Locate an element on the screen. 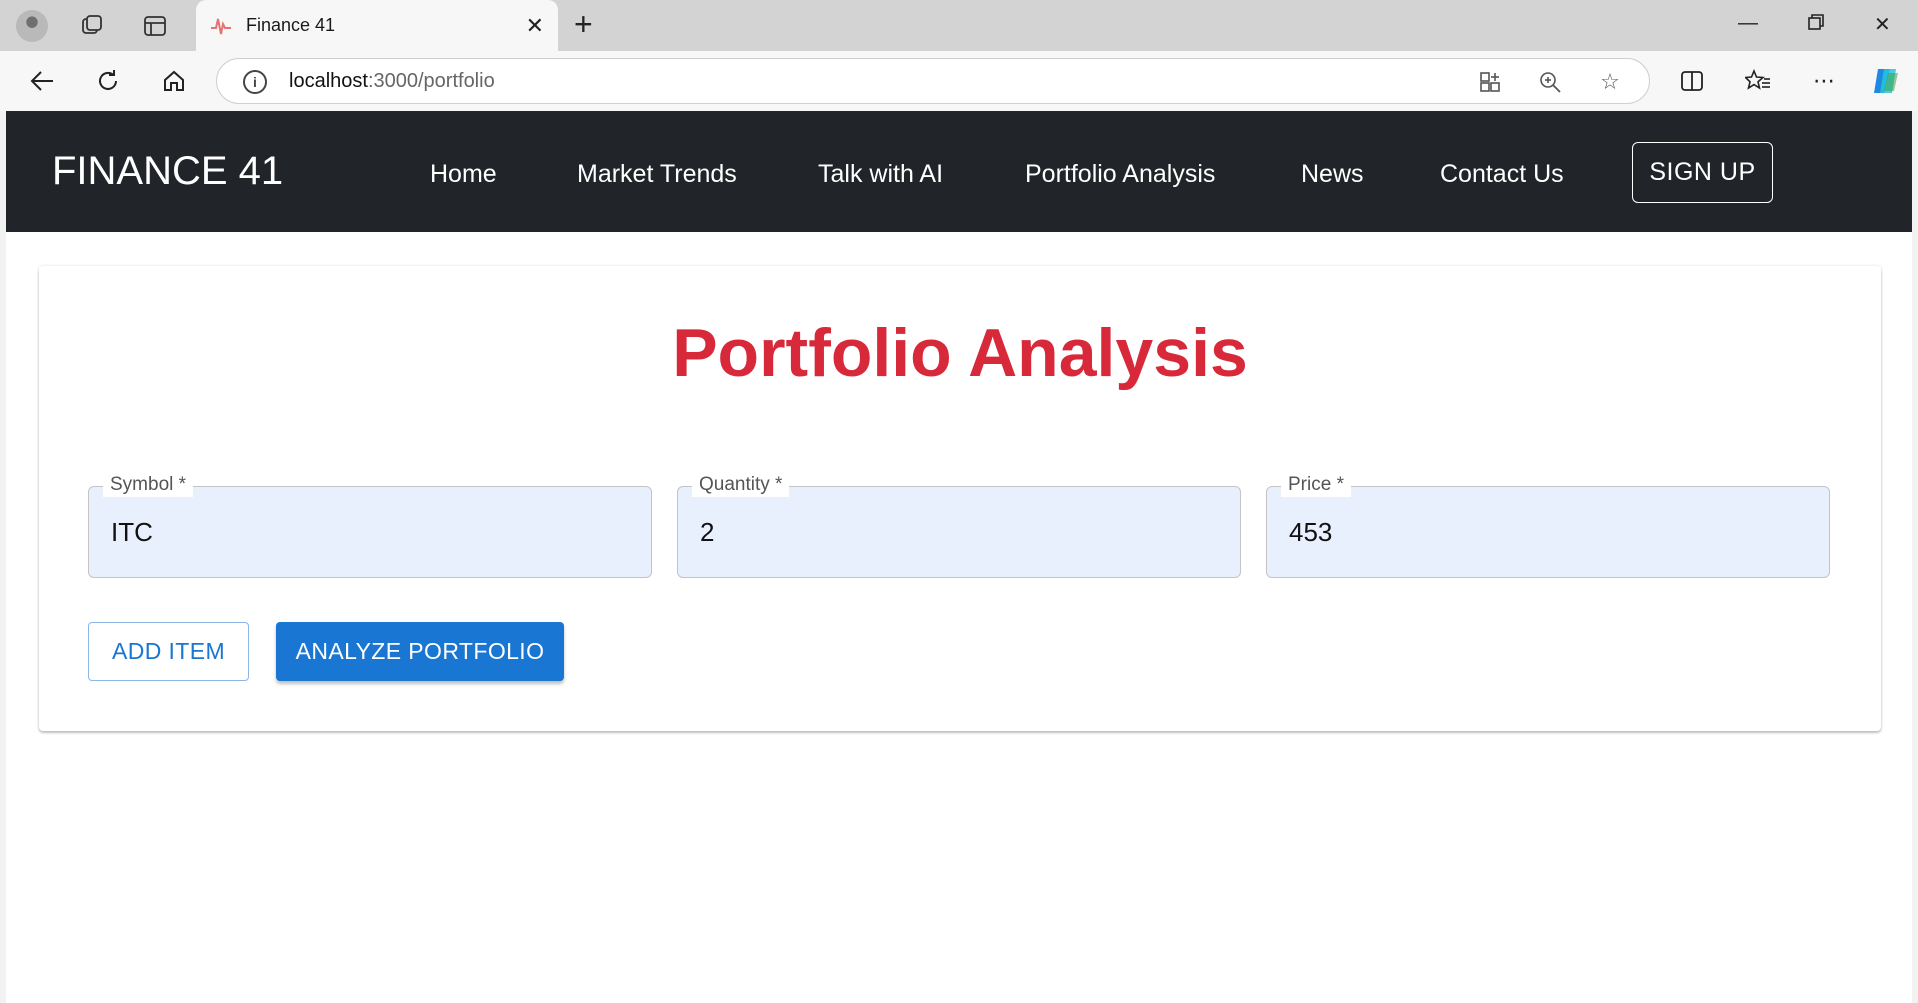  nav-link-news: News is located at coordinates (1332, 174).